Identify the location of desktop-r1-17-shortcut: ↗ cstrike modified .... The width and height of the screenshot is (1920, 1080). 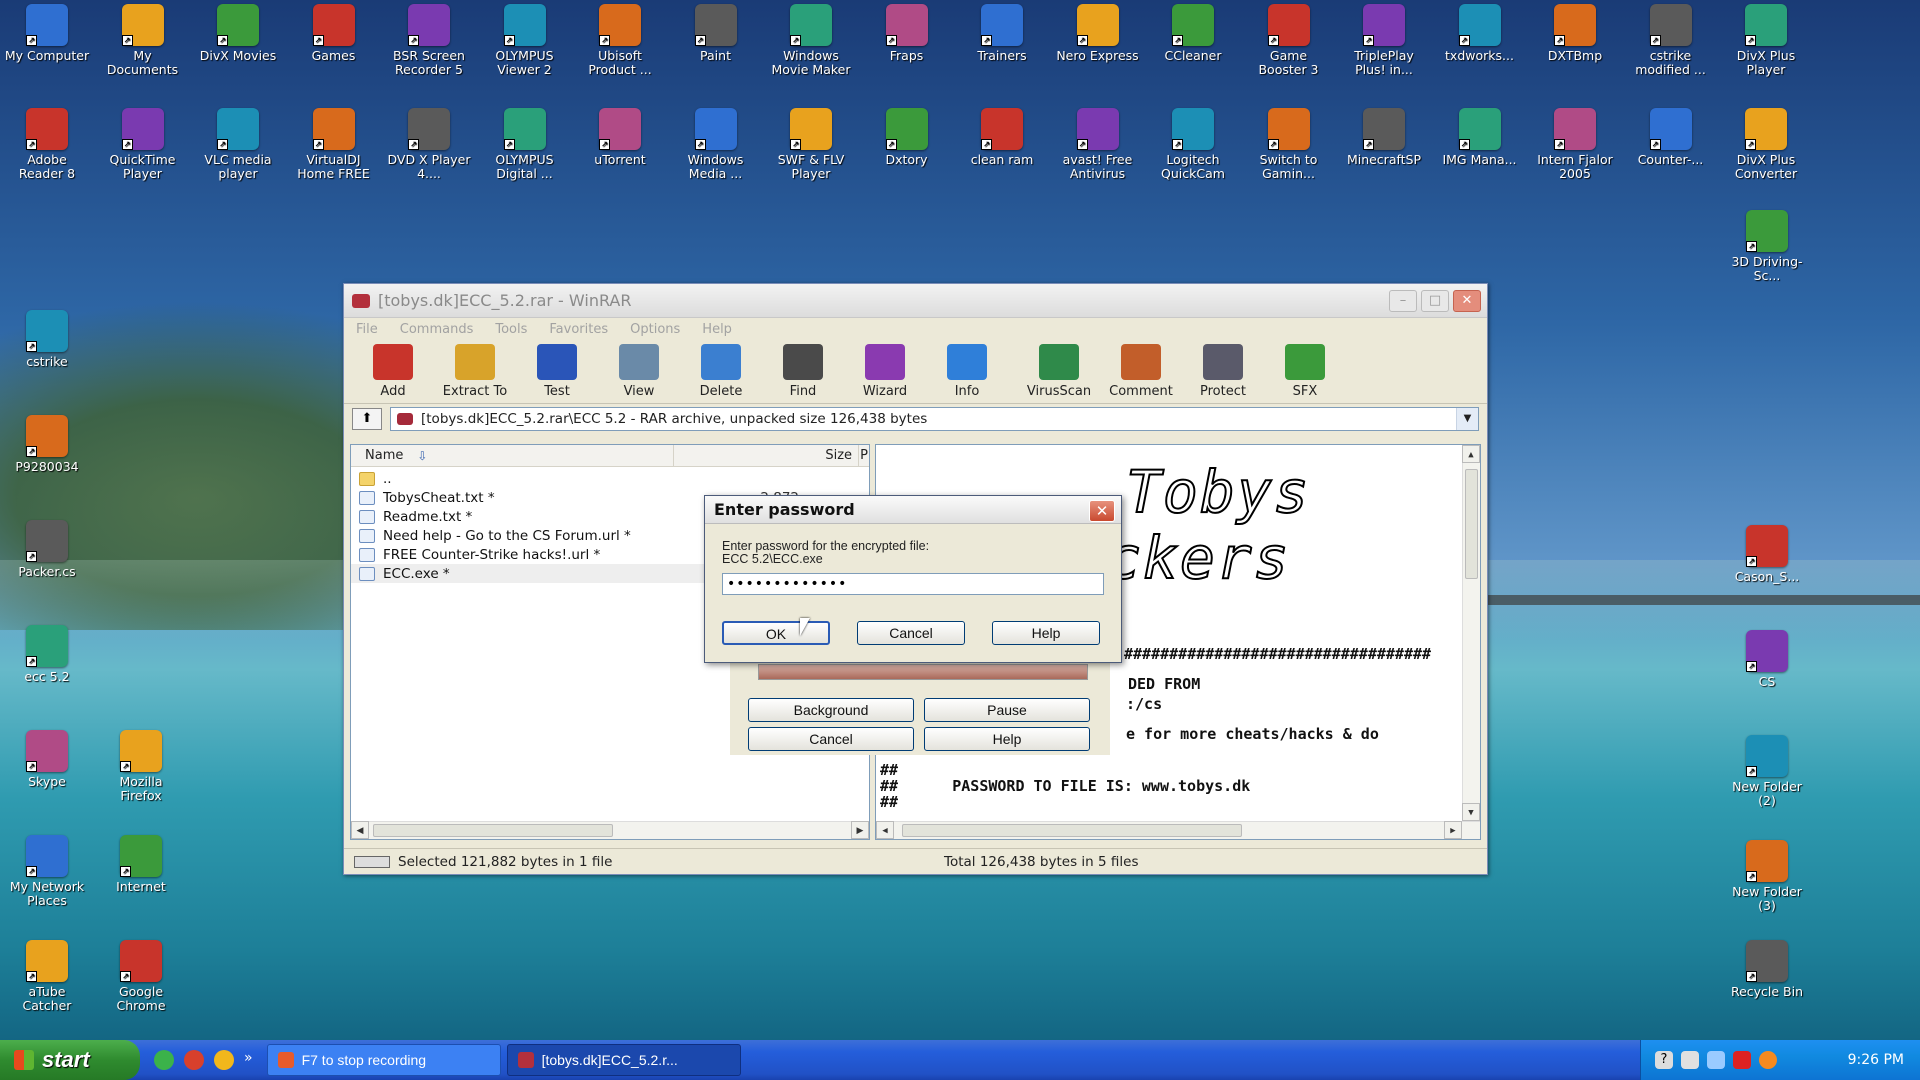
(1671, 40).